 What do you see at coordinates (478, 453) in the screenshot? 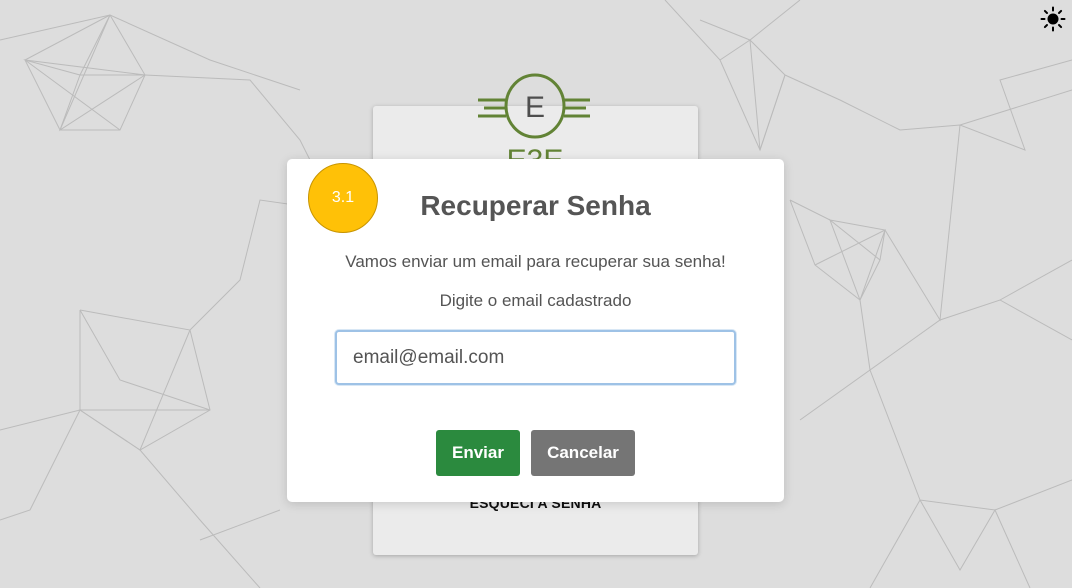
I see `send-button: Enviar` at bounding box center [478, 453].